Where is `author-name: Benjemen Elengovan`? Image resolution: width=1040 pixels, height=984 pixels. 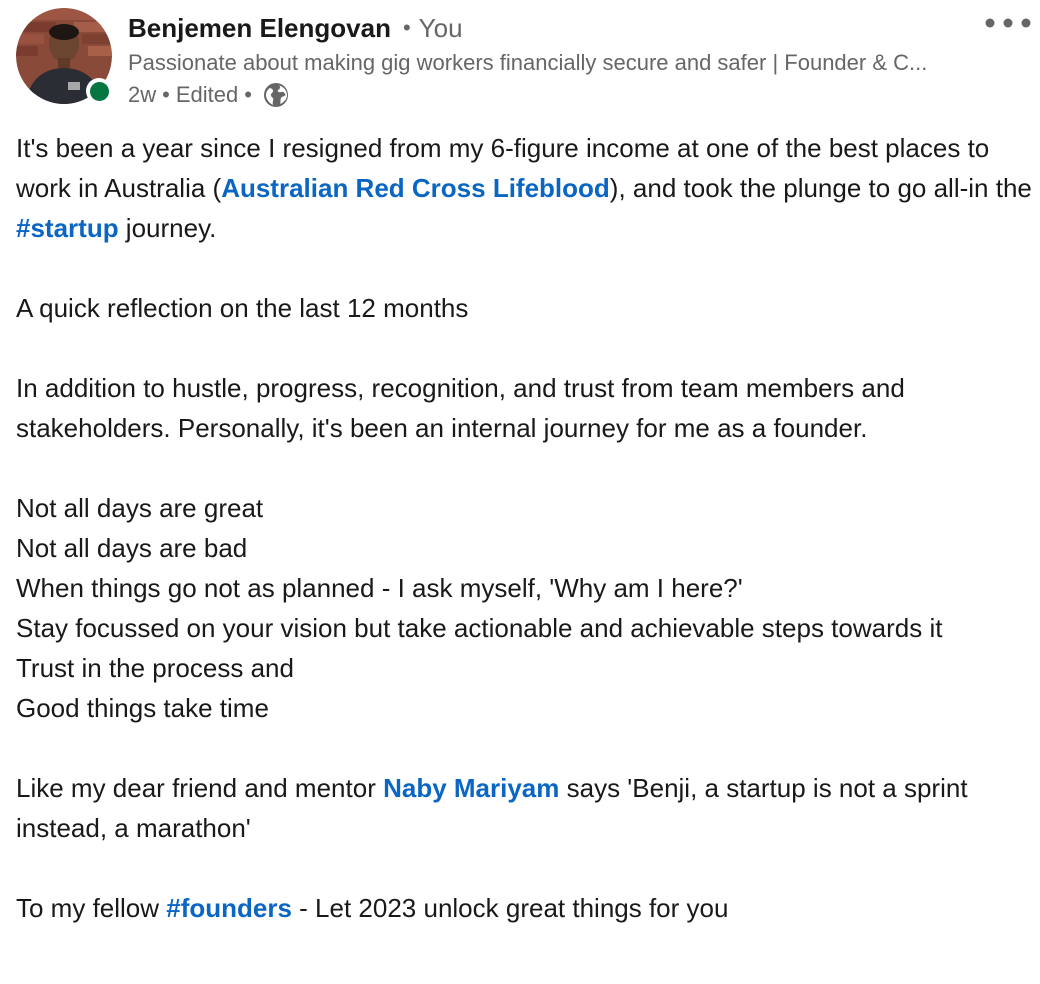
author-name: Benjemen Elengovan is located at coordinates (259, 28).